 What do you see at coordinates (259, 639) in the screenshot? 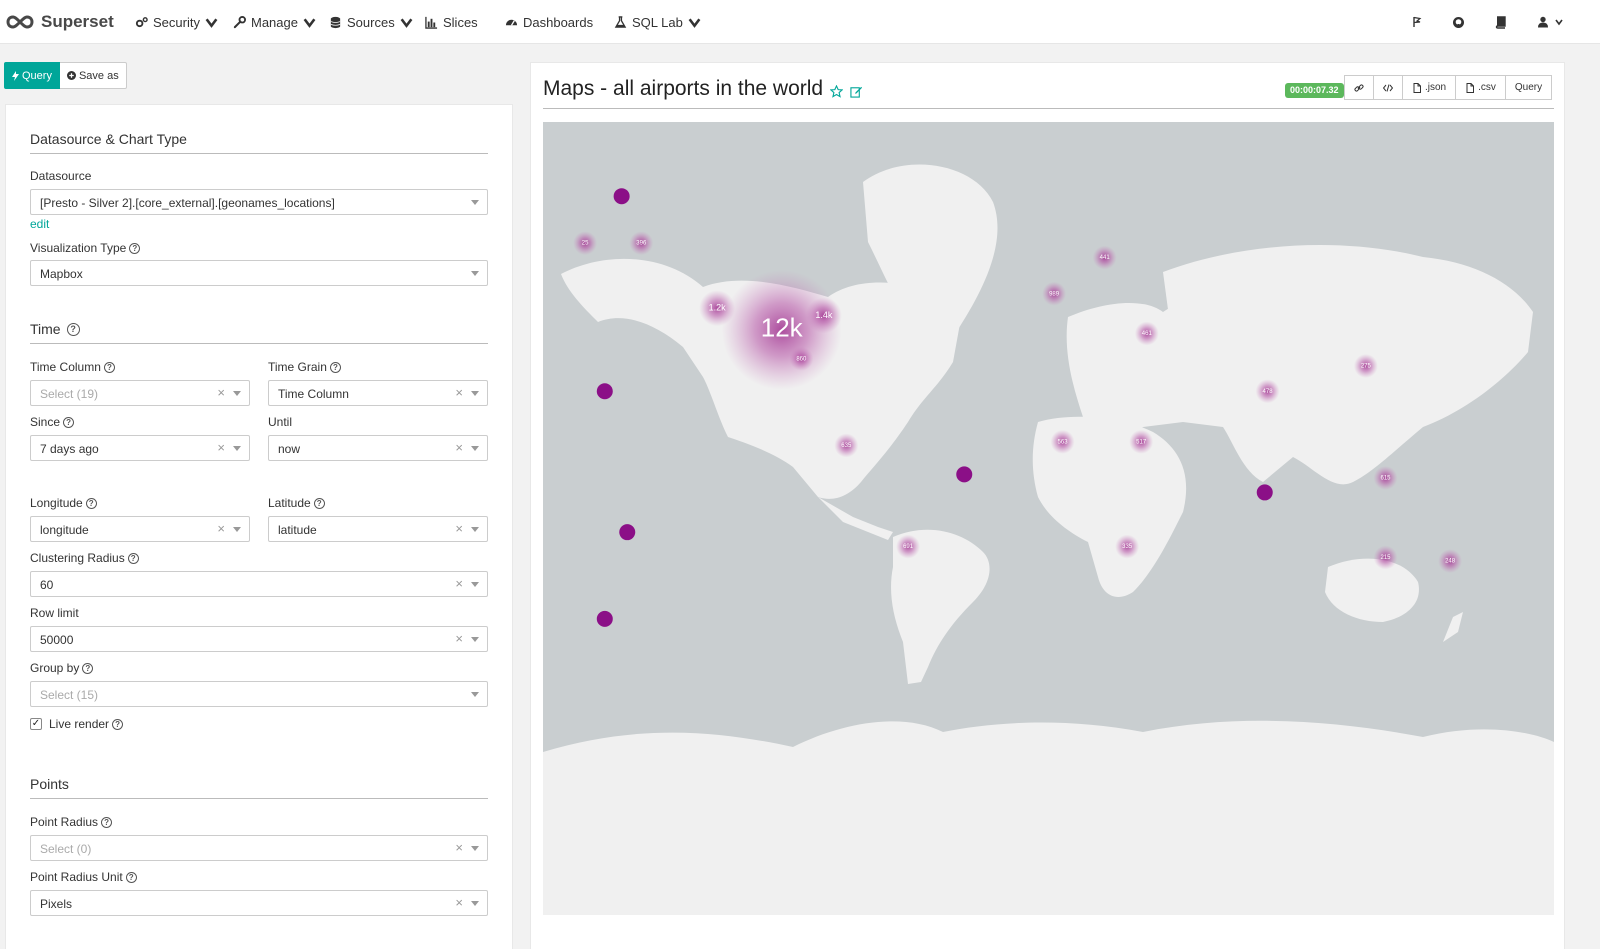
I see `row-limit-select: 50000 ×` at bounding box center [259, 639].